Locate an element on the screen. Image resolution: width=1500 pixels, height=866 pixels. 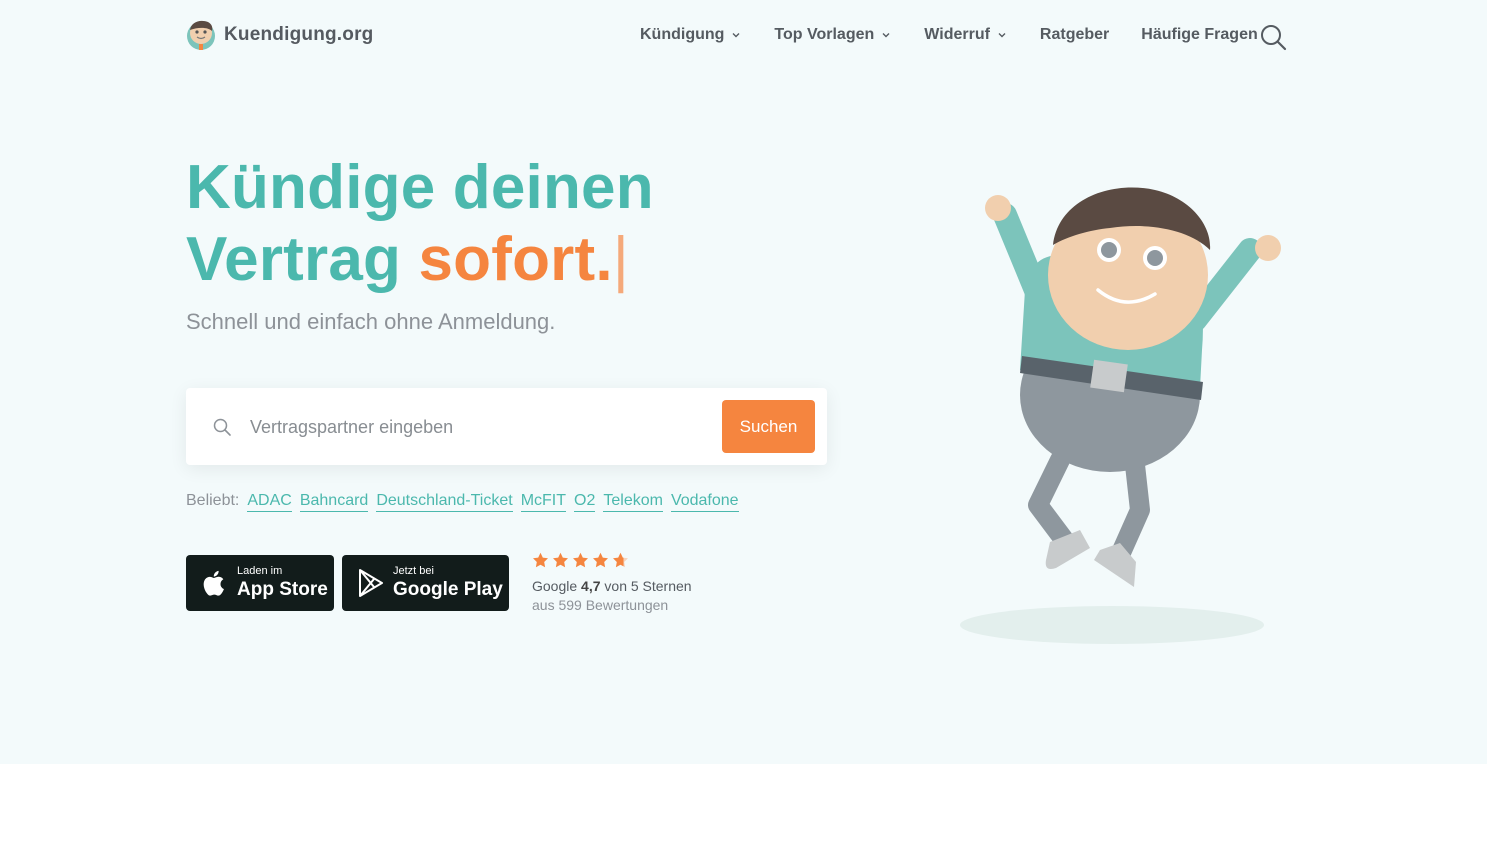
nav-item-top-vorlagen: Top Vorlagen is located at coordinates (833, 35).